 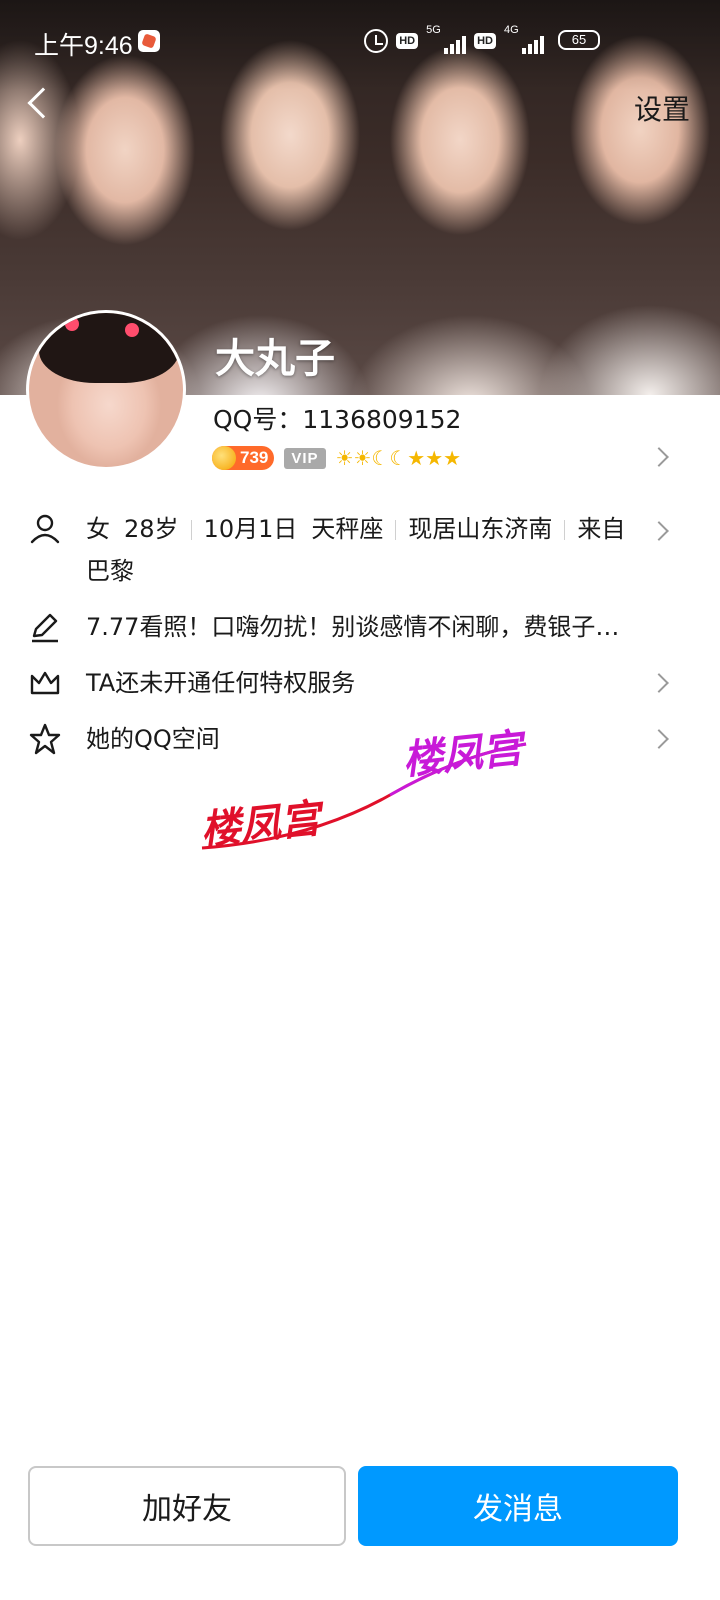 What do you see at coordinates (363, 789) in the screenshot?
I see `watermark-overlay: 楼凤宫 楼凤宫` at bounding box center [363, 789].